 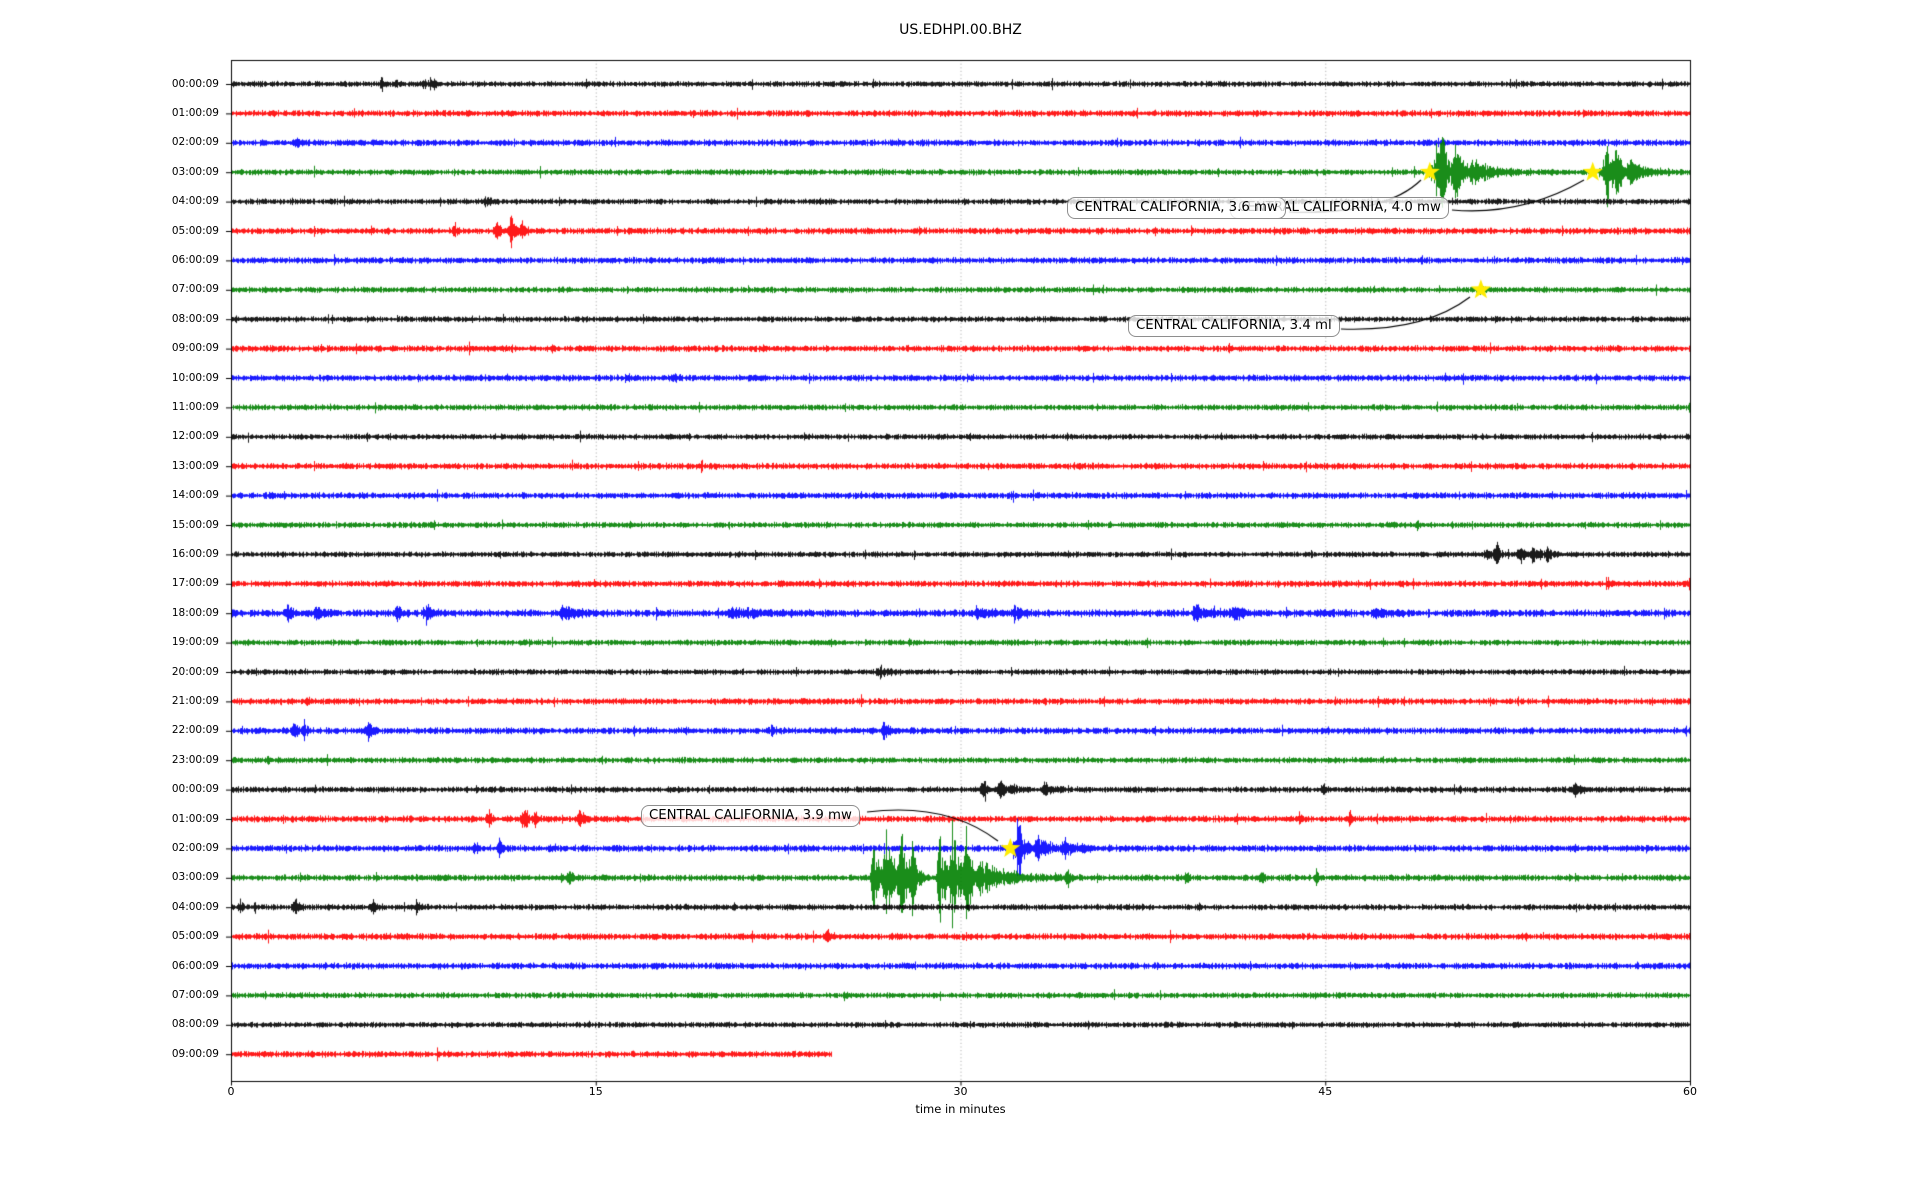 I want to click on x-tick-label: 15, so click(x=595, y=1091).